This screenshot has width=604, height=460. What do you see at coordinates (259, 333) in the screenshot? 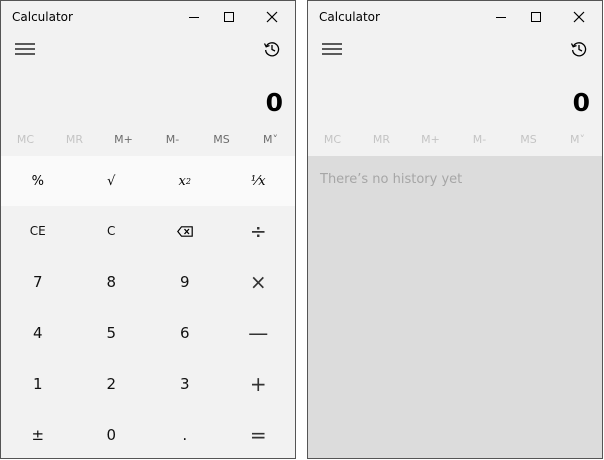
I see `minus-button: —` at bounding box center [259, 333].